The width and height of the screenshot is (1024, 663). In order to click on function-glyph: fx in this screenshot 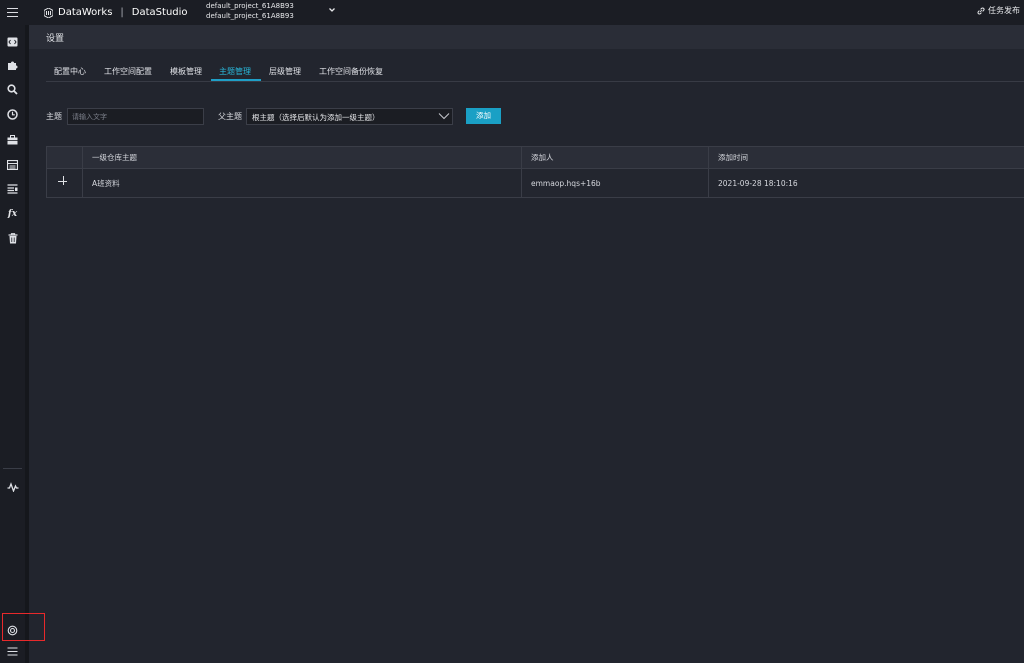, I will do `click(12, 213)`.